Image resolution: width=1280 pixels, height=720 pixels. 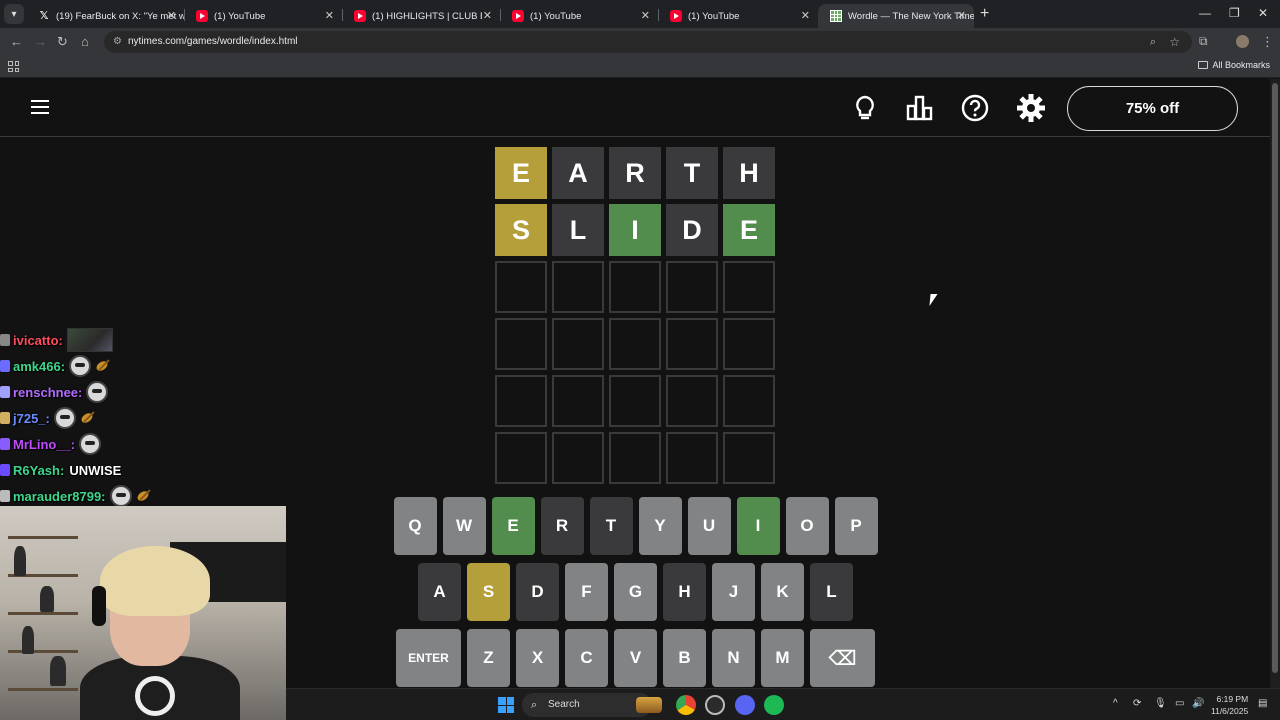 I want to click on board-tile: T, so click(x=692, y=173).